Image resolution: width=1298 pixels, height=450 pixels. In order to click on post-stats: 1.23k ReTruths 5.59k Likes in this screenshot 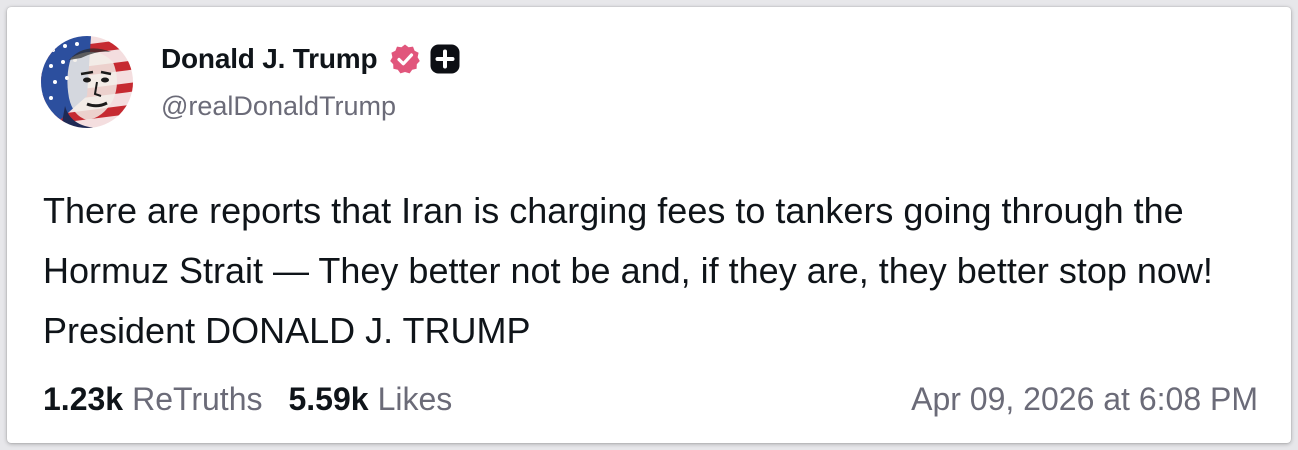, I will do `click(247, 399)`.